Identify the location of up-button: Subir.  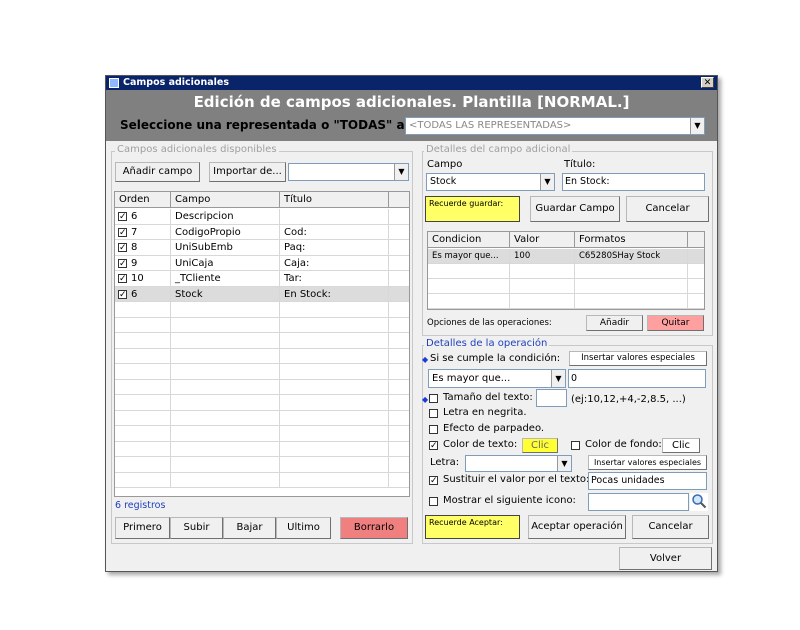
(196, 528).